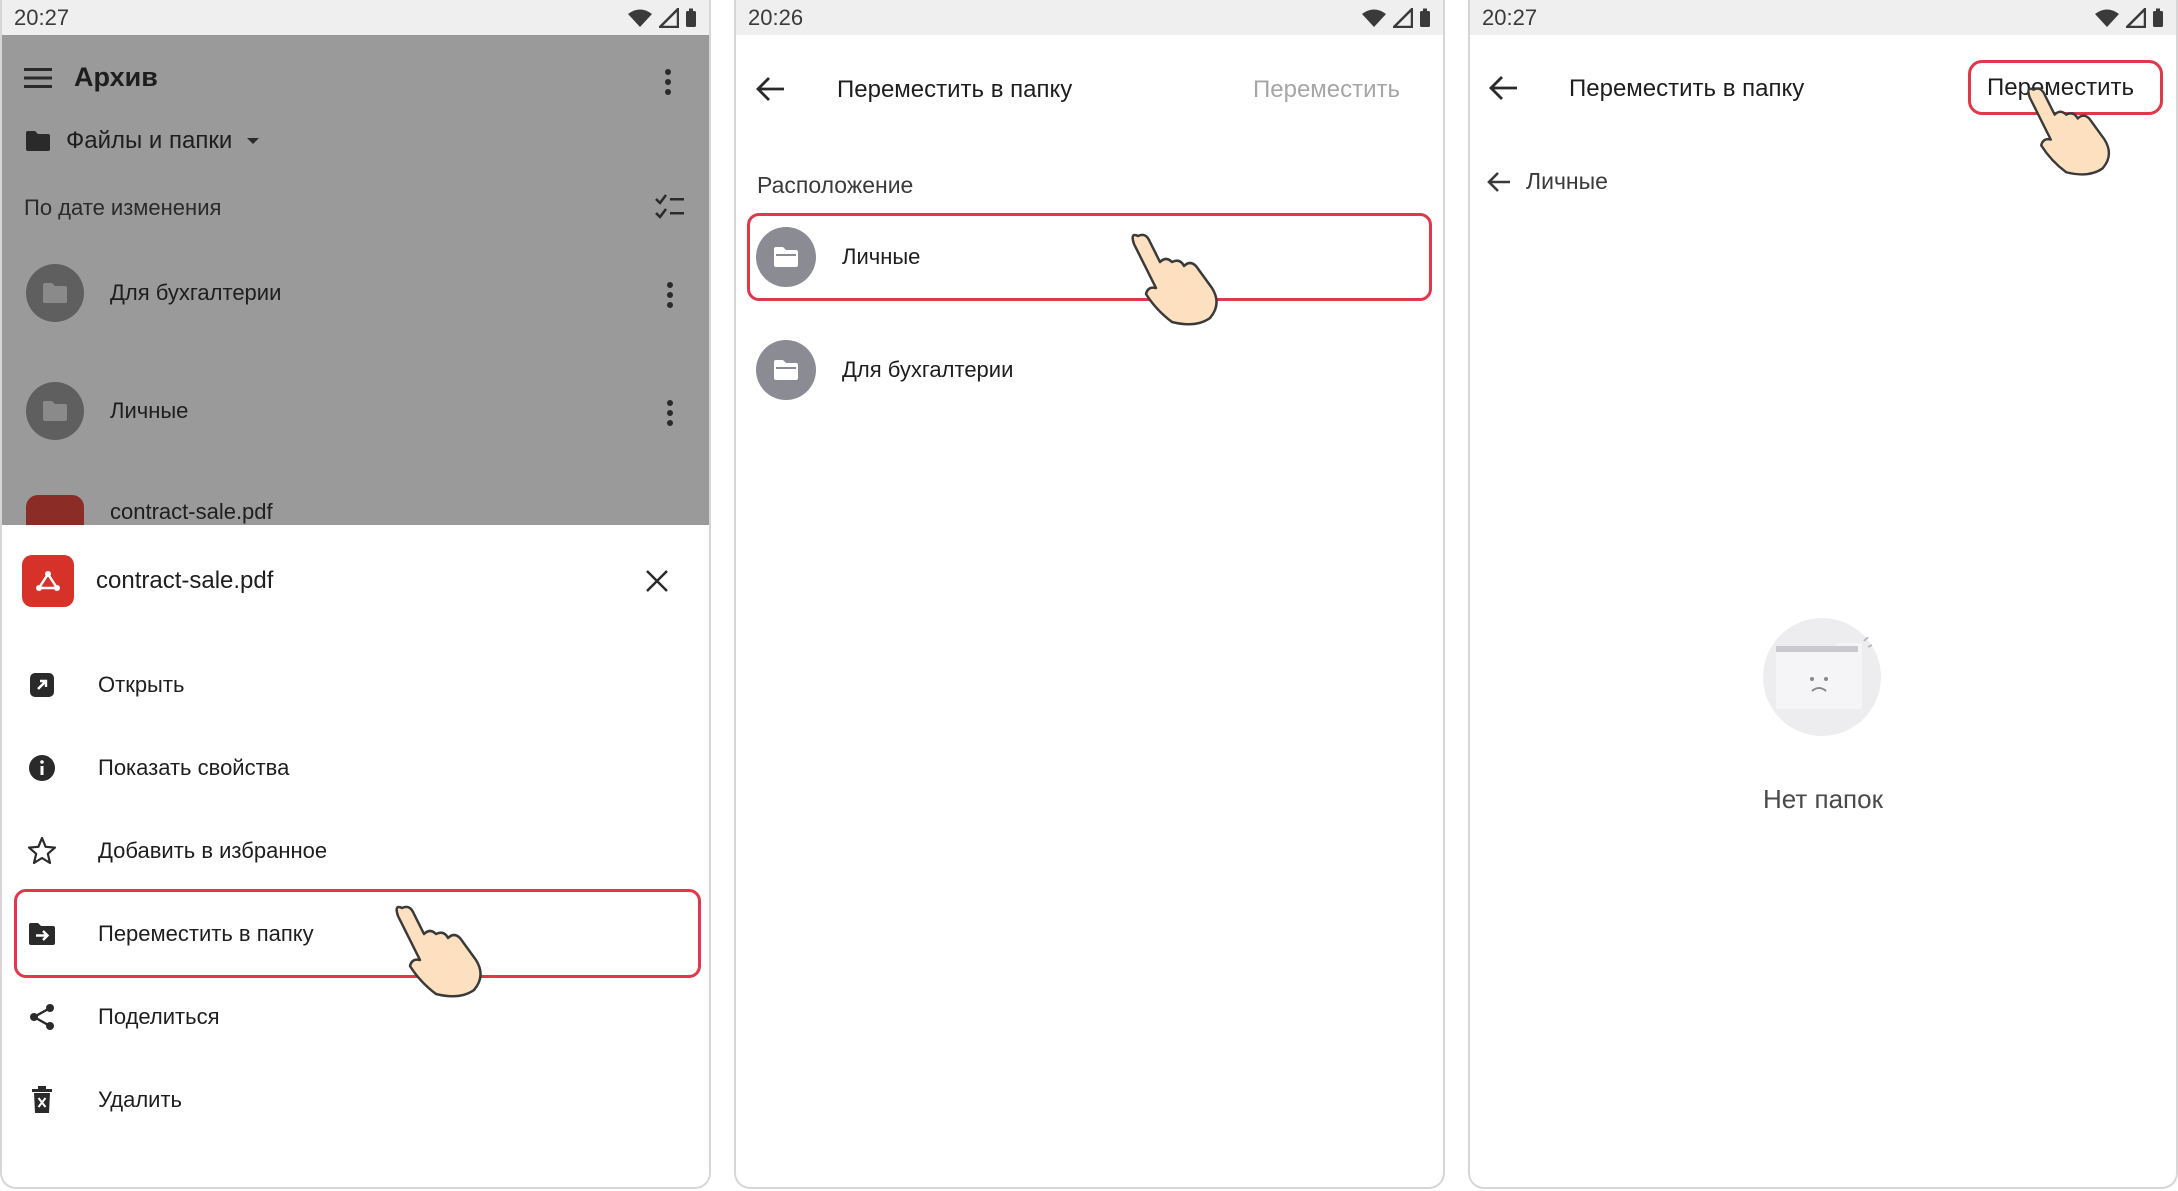 The width and height of the screenshot is (2178, 1191). What do you see at coordinates (185, 580) in the screenshot?
I see `sheet-filename: contract-sale.pdf` at bounding box center [185, 580].